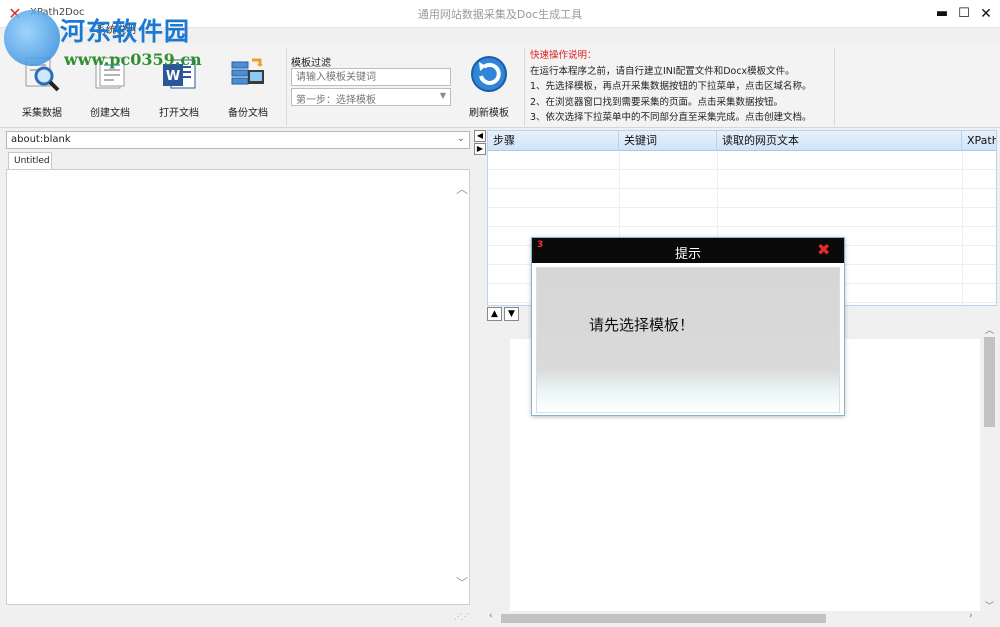 The width and height of the screenshot is (1000, 627). Describe the element at coordinates (511, 314) in the screenshot. I see `move-down-button: ▼` at that location.